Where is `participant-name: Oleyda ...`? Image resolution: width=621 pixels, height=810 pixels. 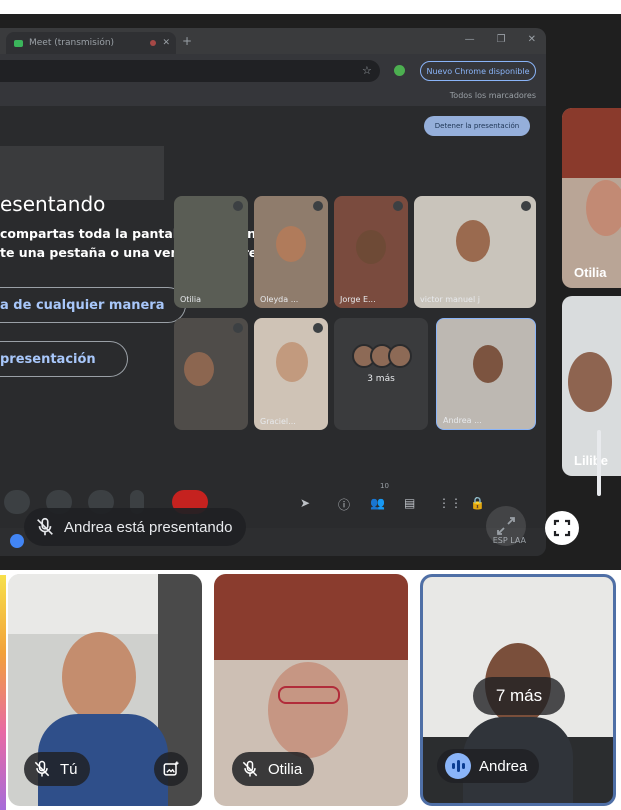 participant-name: Oleyda ... is located at coordinates (279, 299).